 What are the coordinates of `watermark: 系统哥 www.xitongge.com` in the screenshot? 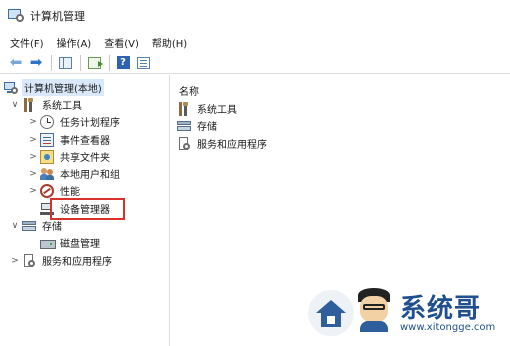 It's located at (408, 314).